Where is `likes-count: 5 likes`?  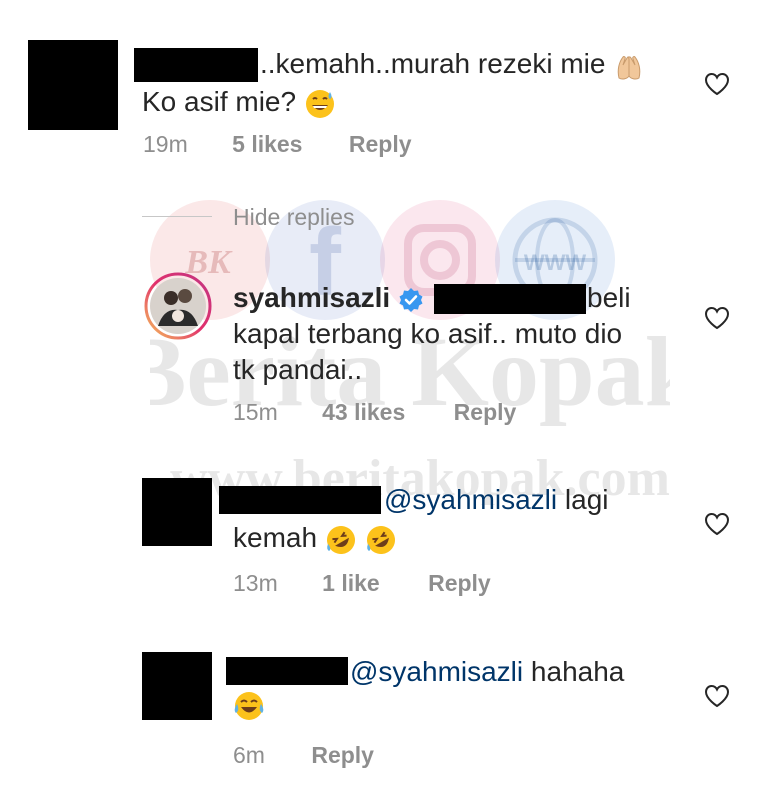 likes-count: 5 likes is located at coordinates (267, 144).